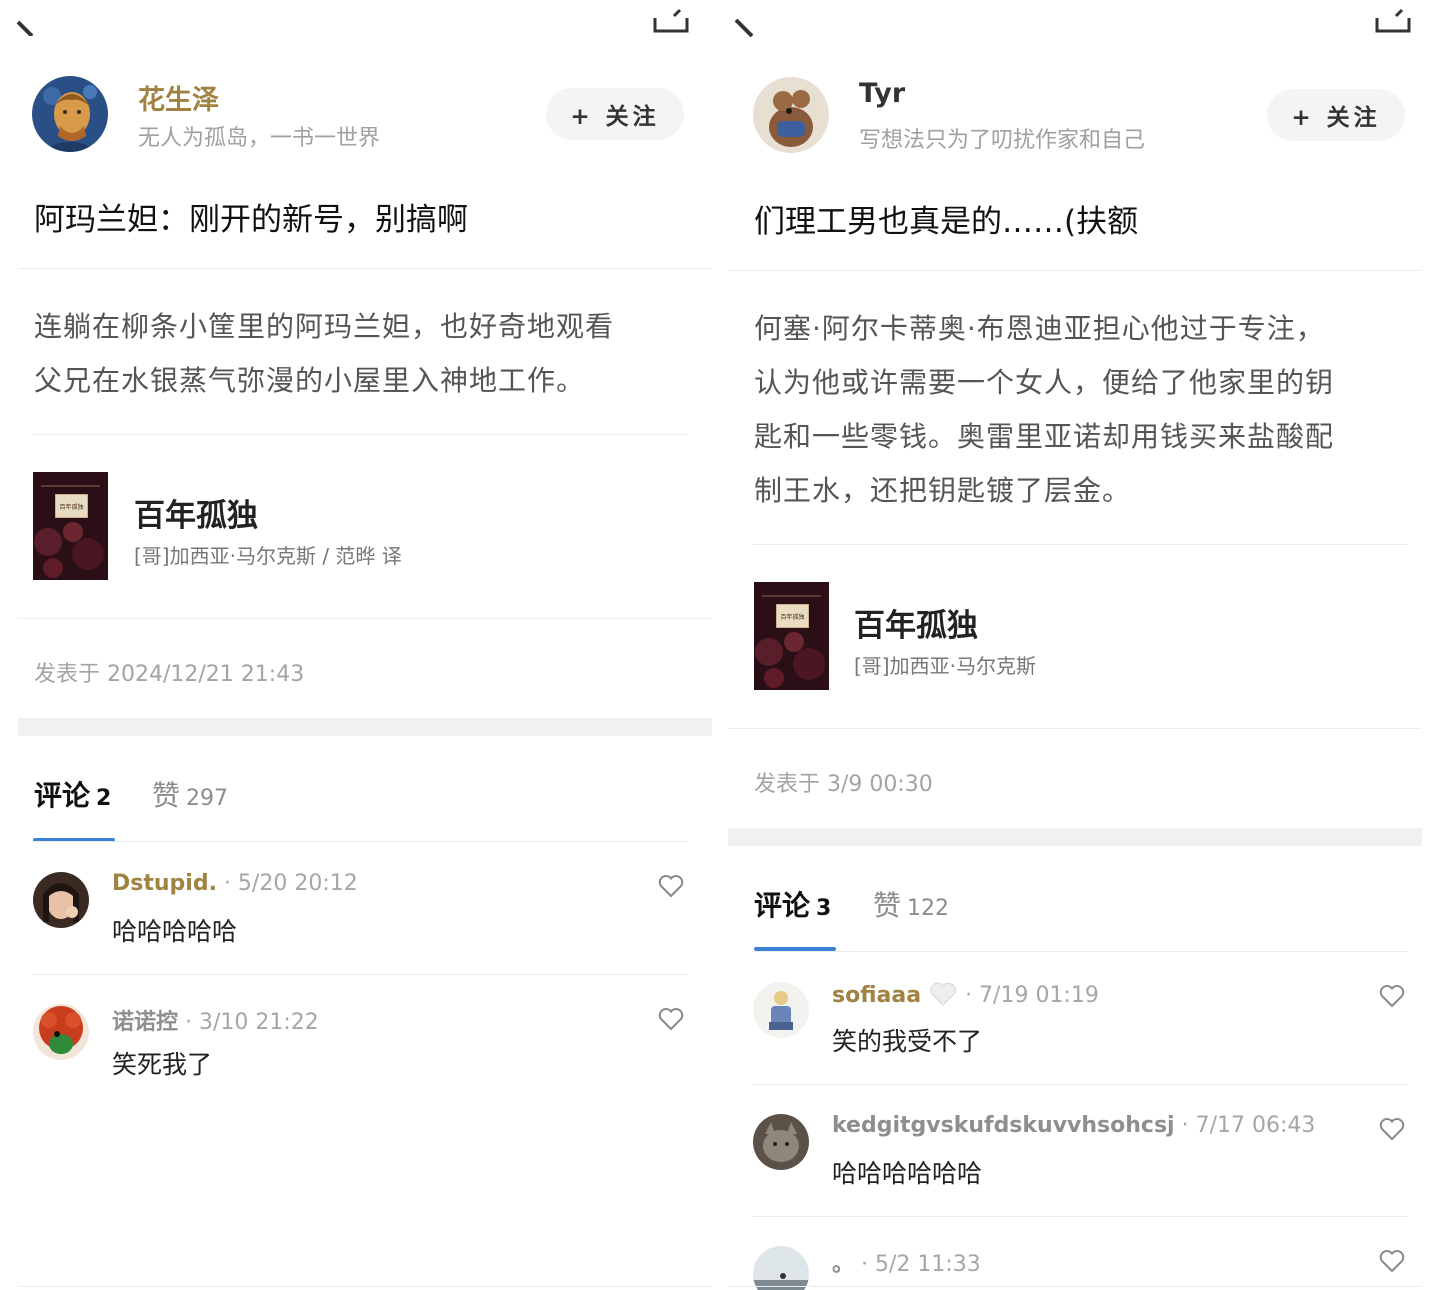  Describe the element at coordinates (162, 1064) in the screenshot. I see `comment-text: 笑死我了` at that location.